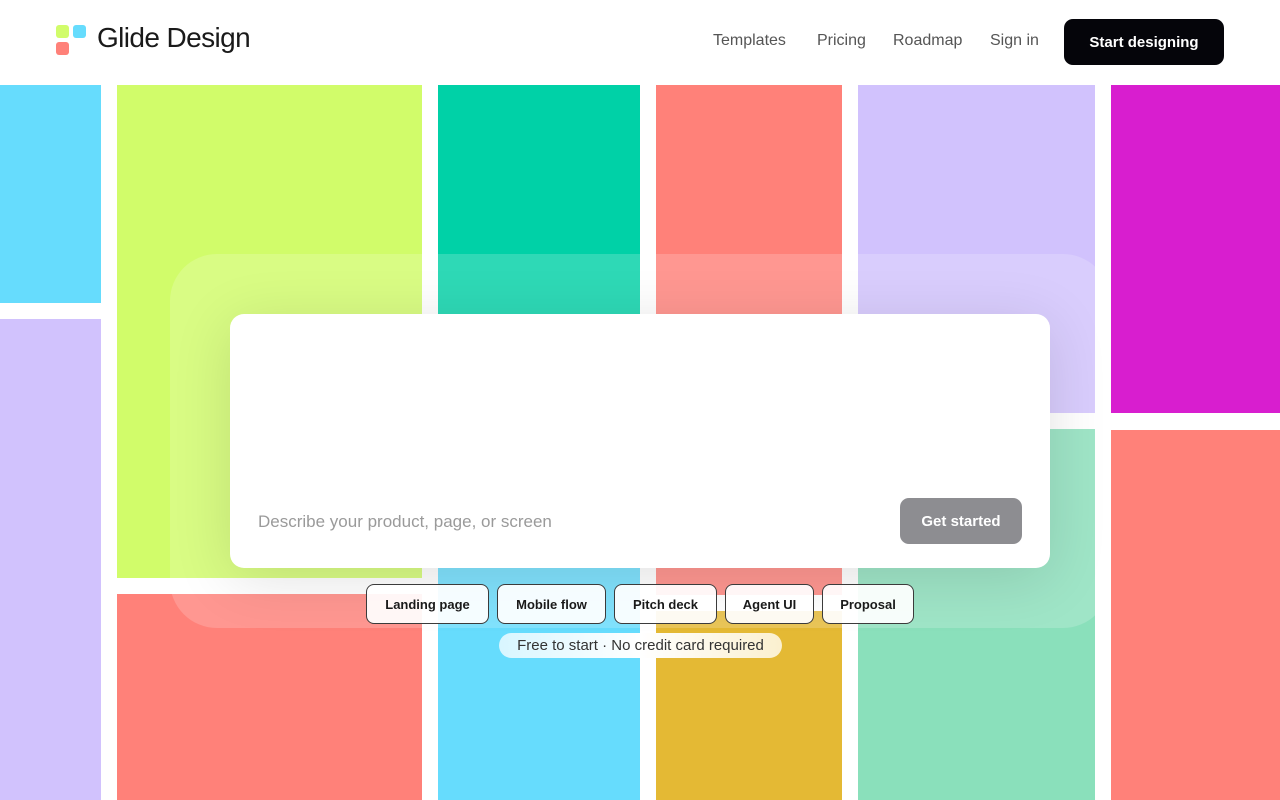  Describe the element at coordinates (427, 604) in the screenshot. I see `chip-landing-page: Landing page` at that location.